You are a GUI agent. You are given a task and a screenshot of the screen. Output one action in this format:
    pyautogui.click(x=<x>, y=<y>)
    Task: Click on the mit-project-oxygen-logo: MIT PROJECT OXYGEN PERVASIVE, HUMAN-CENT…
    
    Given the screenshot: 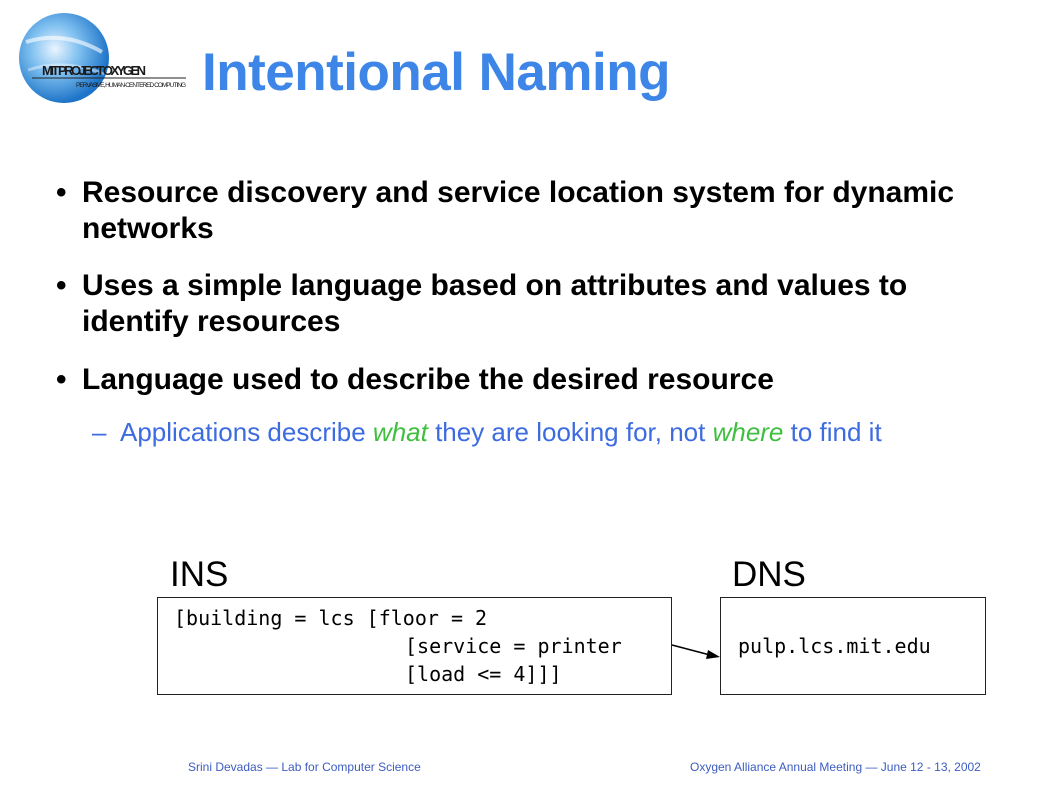 What is the action you would take?
    pyautogui.click(x=102, y=58)
    